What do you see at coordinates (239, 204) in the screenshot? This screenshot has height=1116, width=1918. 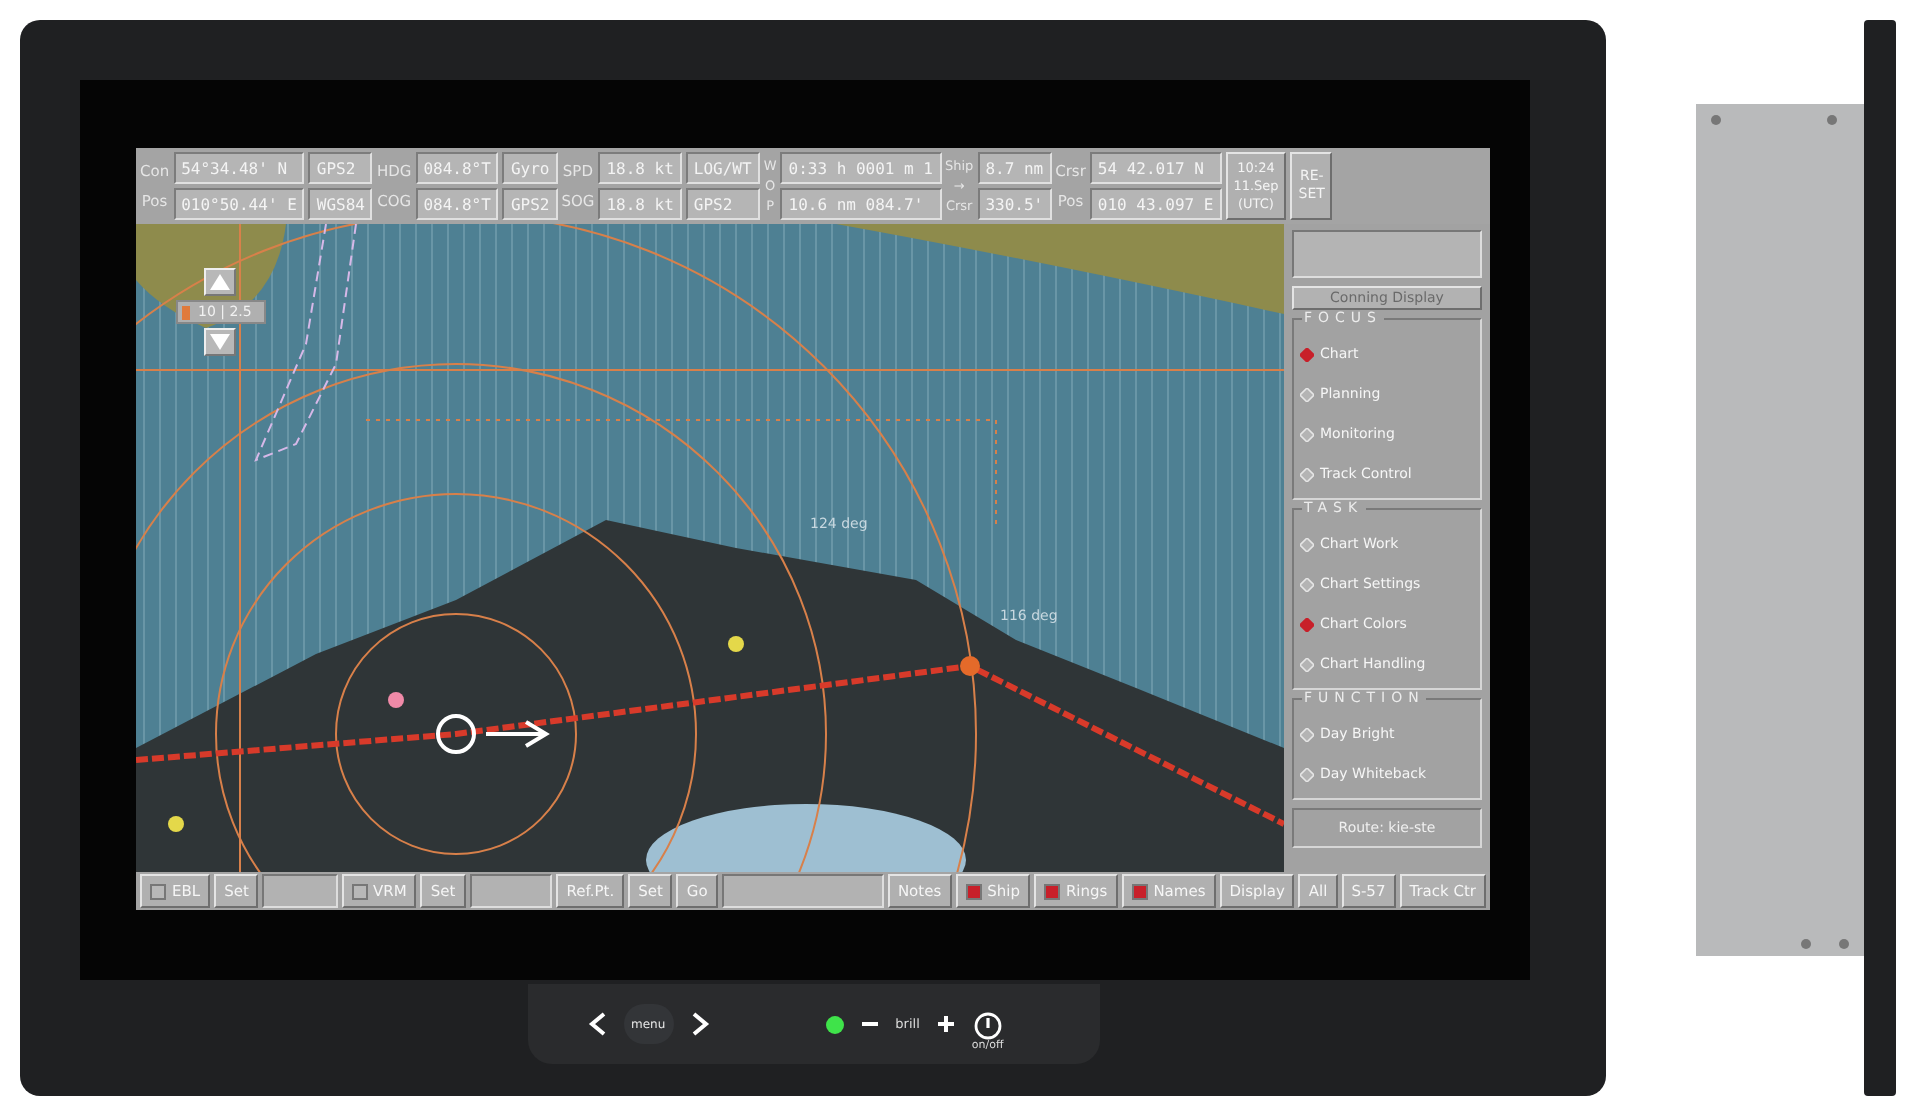 I see `readout-field: 010°50.44' E` at bounding box center [239, 204].